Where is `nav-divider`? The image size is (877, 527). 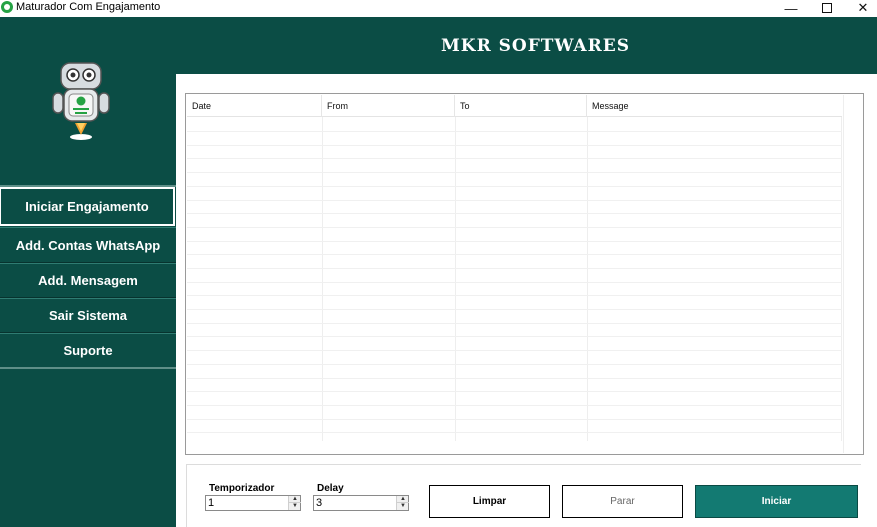
nav-divider is located at coordinates (88, 368).